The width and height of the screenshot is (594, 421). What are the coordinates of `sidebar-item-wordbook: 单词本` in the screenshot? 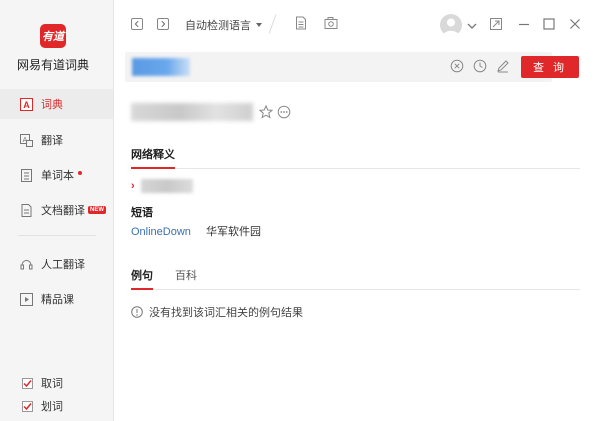 It's located at (56, 175).